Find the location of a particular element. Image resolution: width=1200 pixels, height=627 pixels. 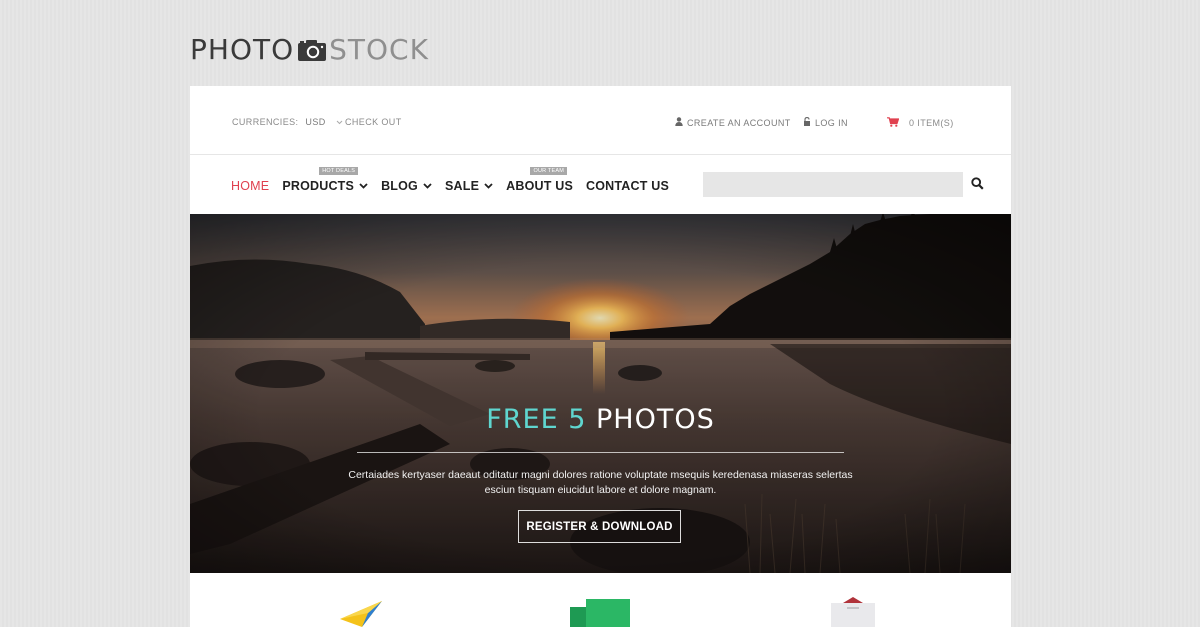

cart-link: 0 ITEM(S) is located at coordinates (920, 123).